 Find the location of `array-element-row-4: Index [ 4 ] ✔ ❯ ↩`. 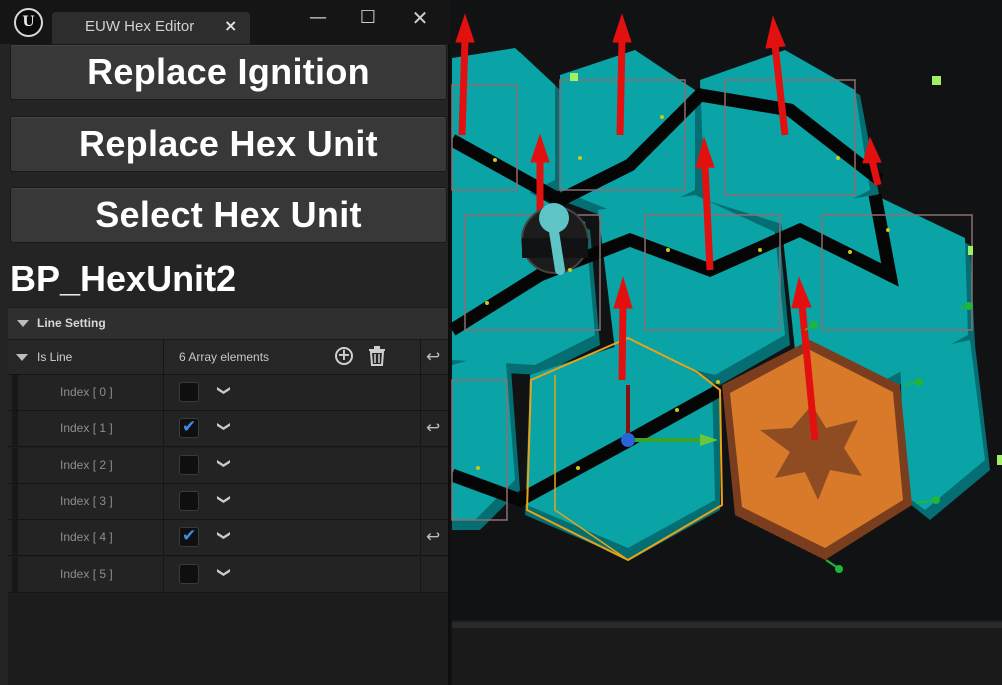

array-element-row-4: Index [ 4 ] ✔ ❯ ↩ is located at coordinates (228, 538).